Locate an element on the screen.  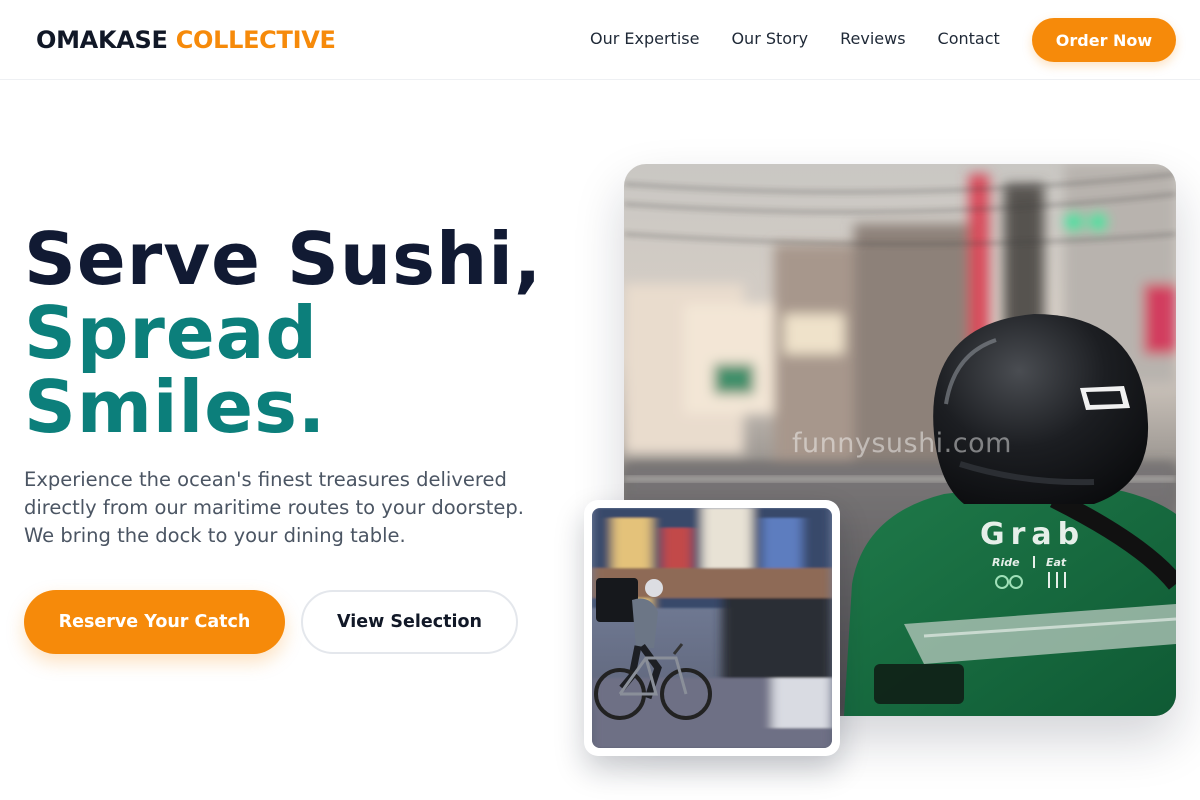
jacket-eat-text: Eat is located at coordinates (1056, 562).